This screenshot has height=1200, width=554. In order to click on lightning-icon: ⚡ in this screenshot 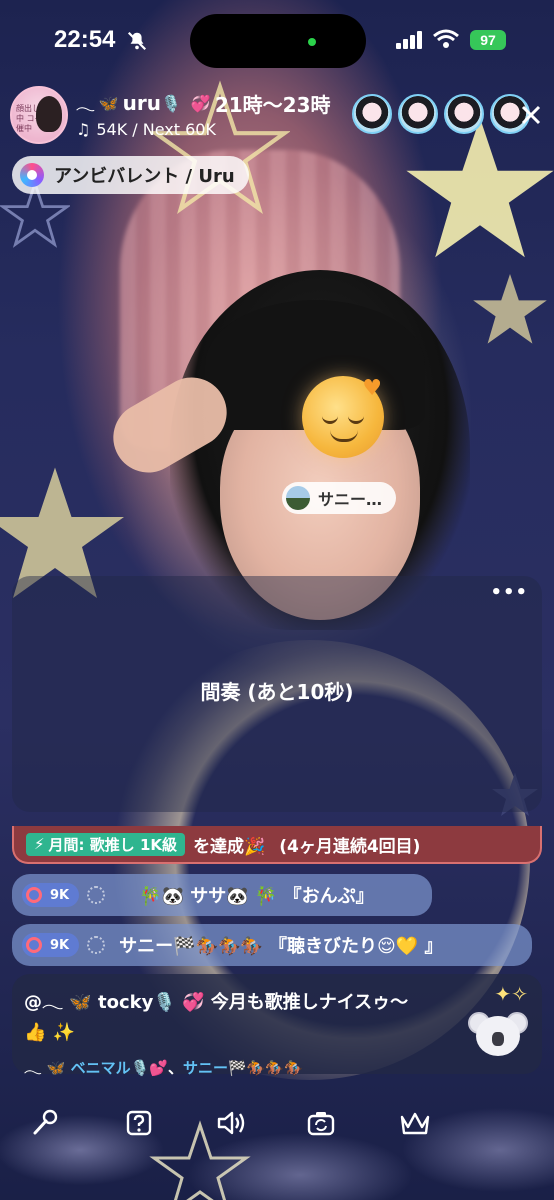, I will do `click(39, 844)`.